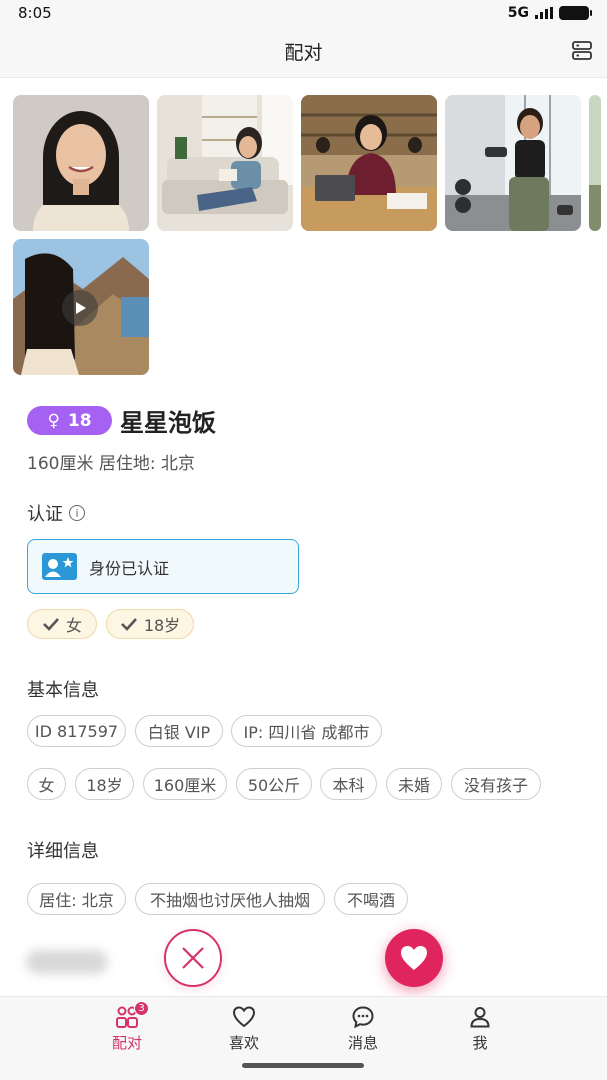 The width and height of the screenshot is (607, 1080). Describe the element at coordinates (79, 420) in the screenshot. I see `age-value: 18` at that location.